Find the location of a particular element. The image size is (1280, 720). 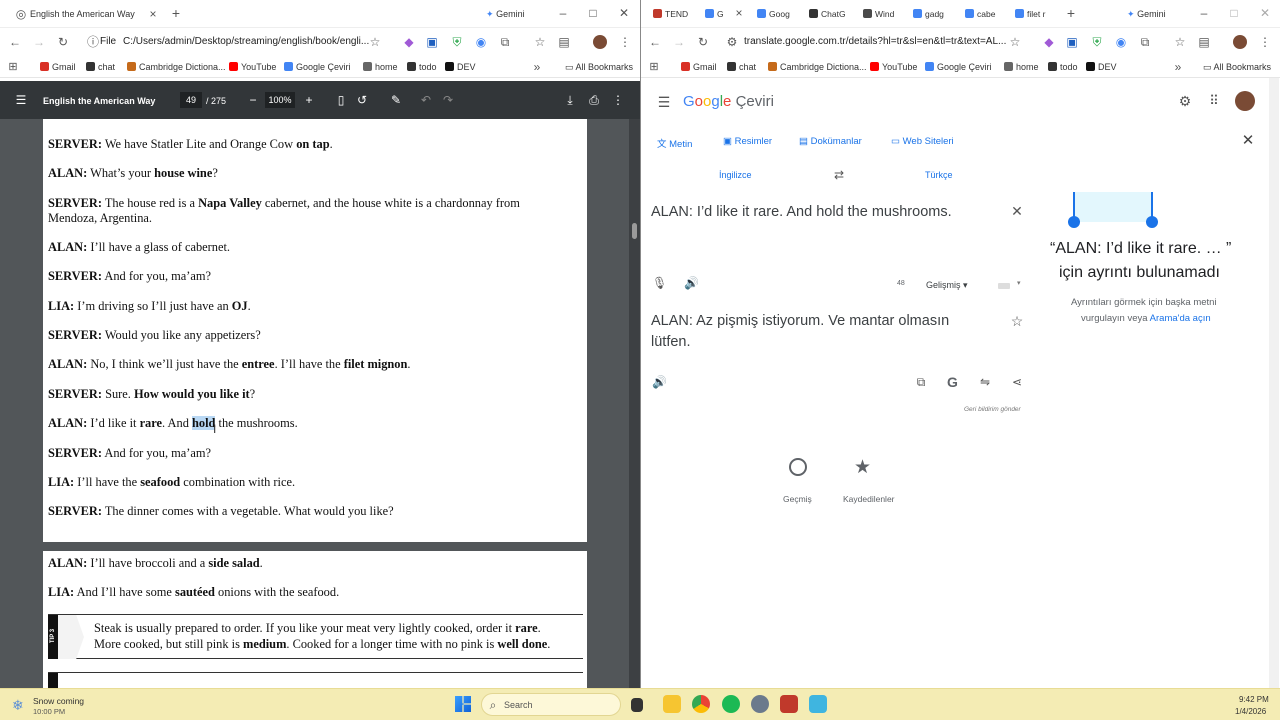

scrollbar-thumb is located at coordinates (634, 231).